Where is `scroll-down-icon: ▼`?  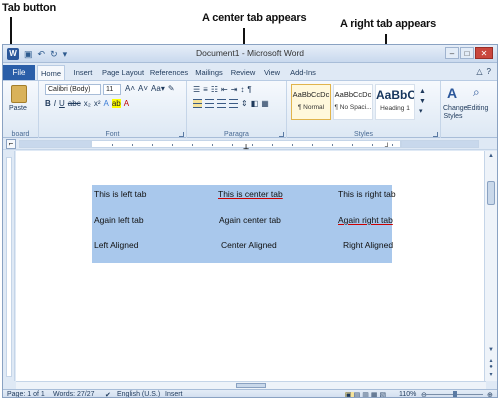 scroll-down-icon: ▼ is located at coordinates (491, 350).